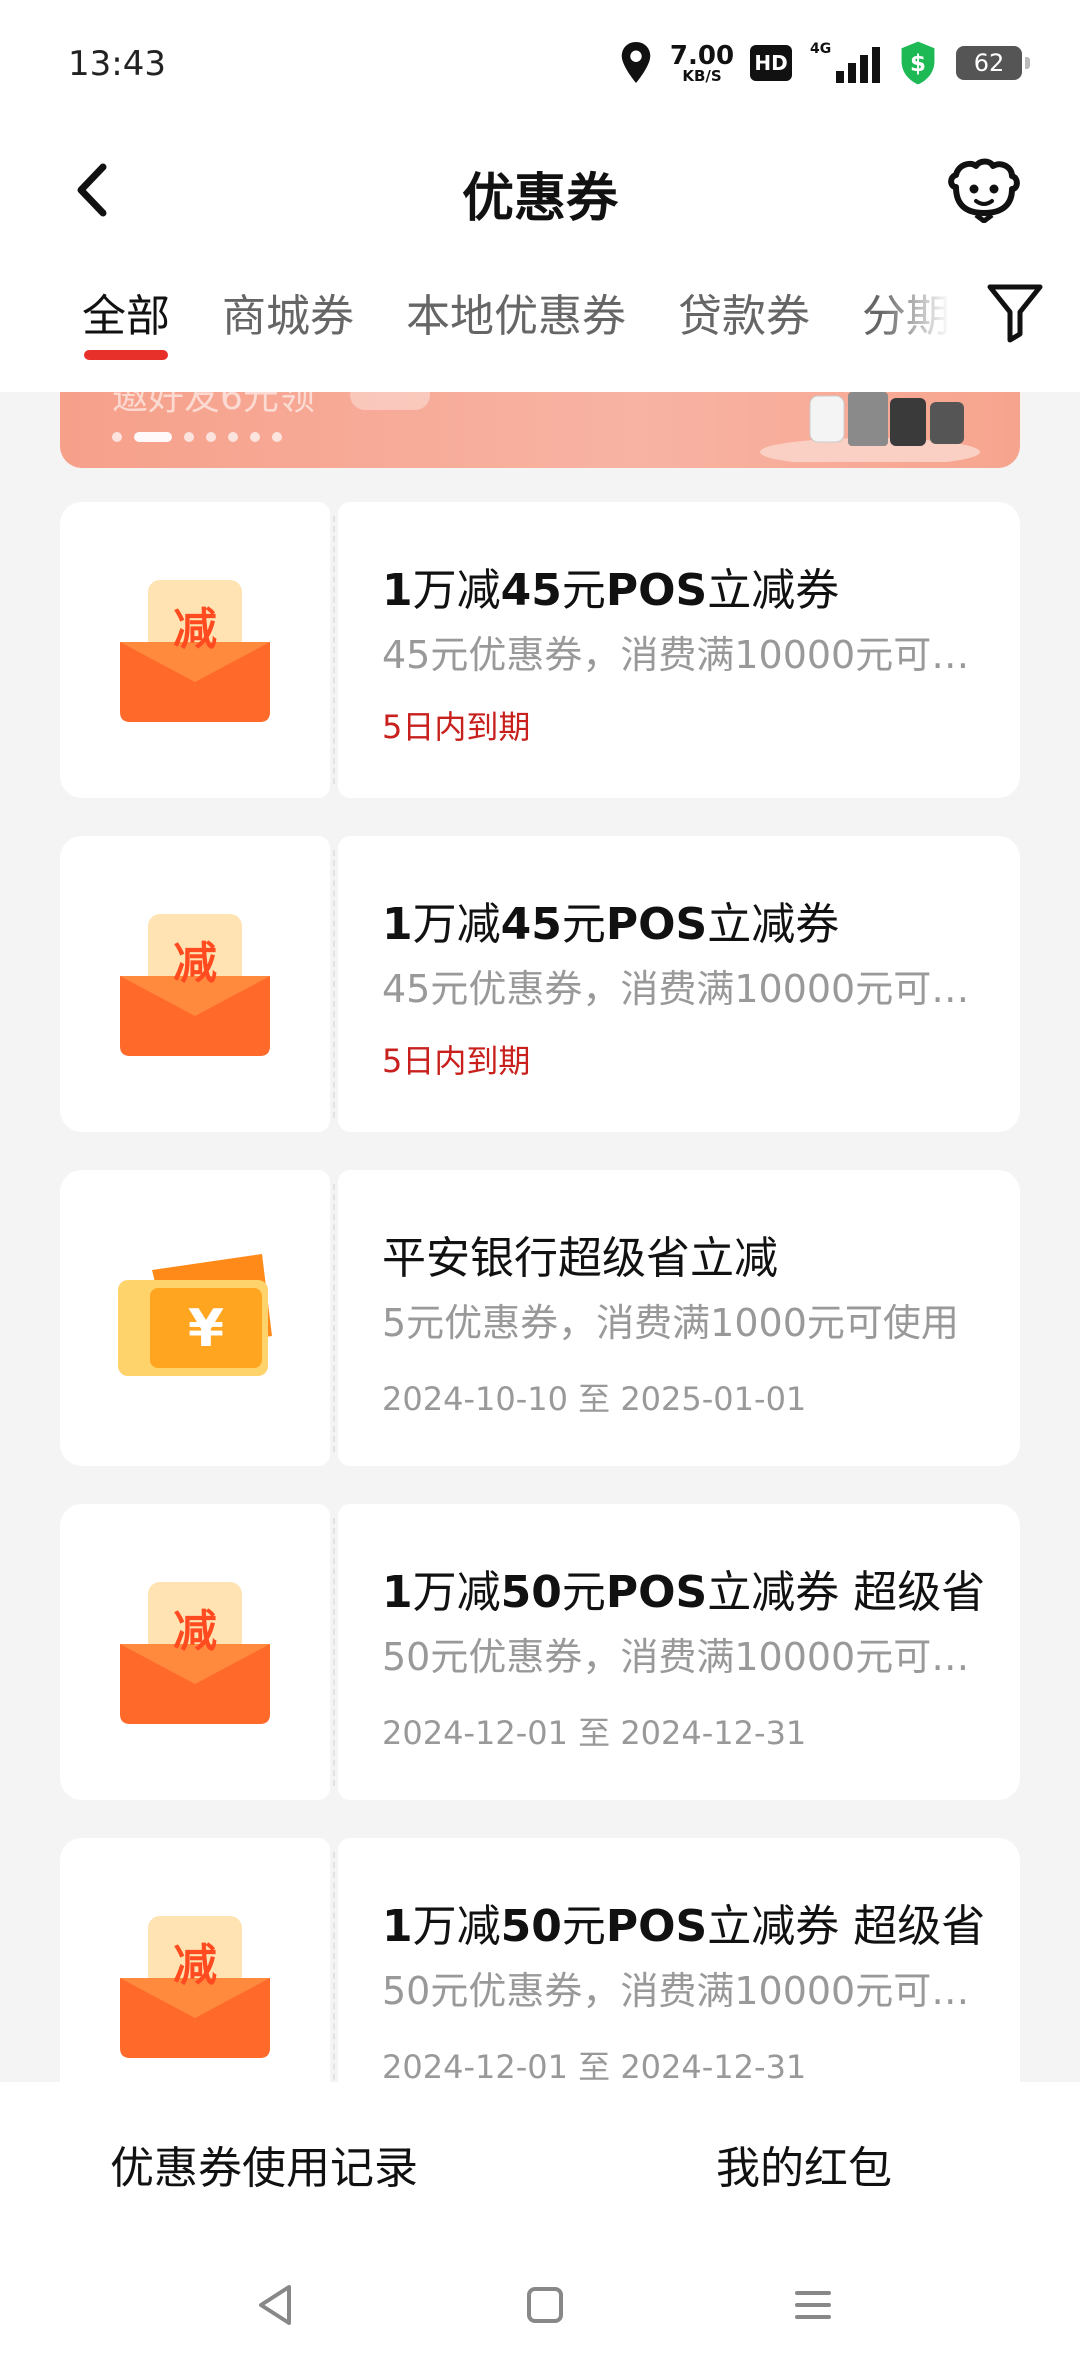 The height and width of the screenshot is (2376, 1080). Describe the element at coordinates (264, 2164) in the screenshot. I see `coupon-usage-record-link: 优惠券使用记录` at that location.